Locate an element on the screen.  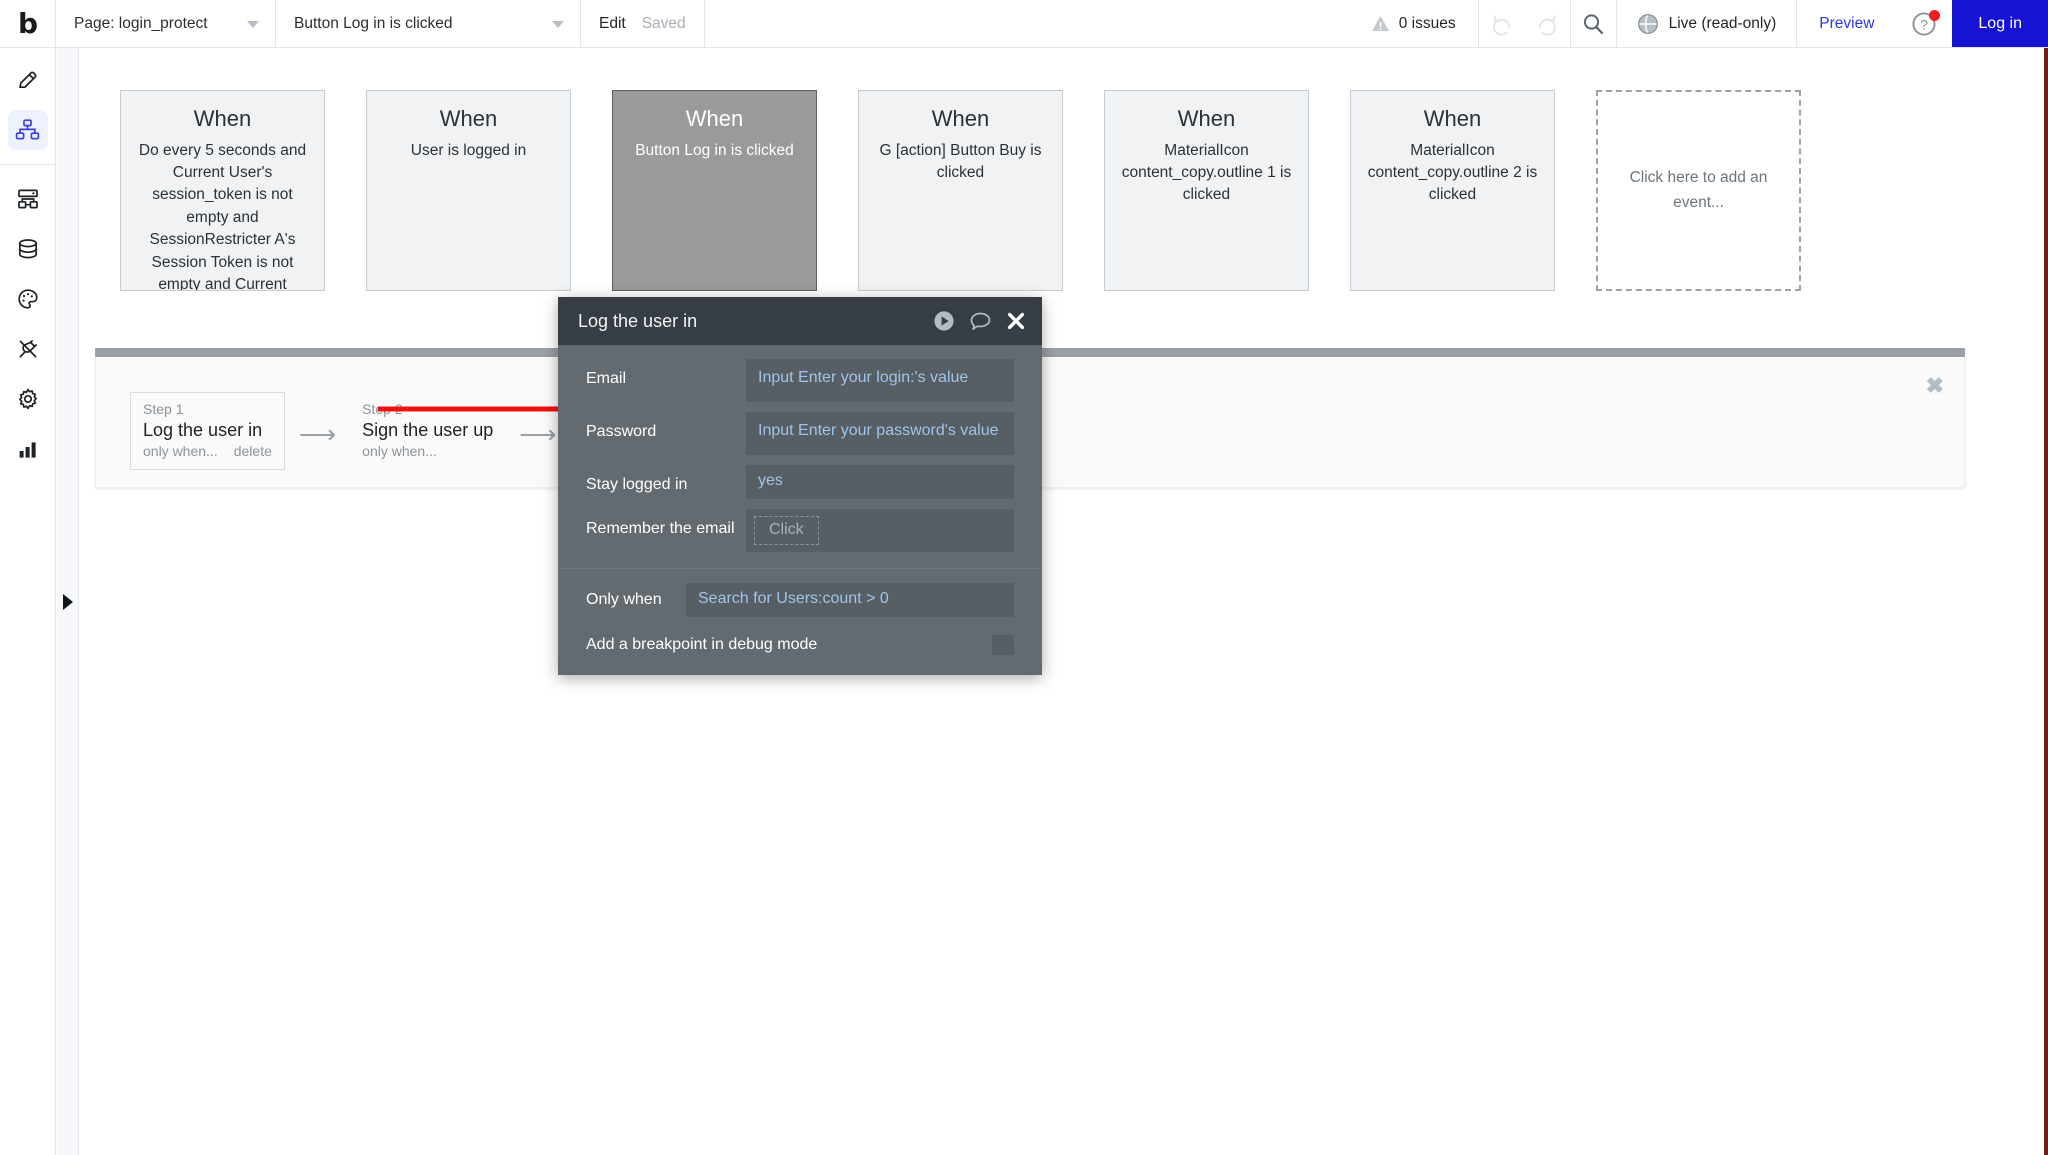
modal-title: Log the user in is located at coordinates (638, 320).